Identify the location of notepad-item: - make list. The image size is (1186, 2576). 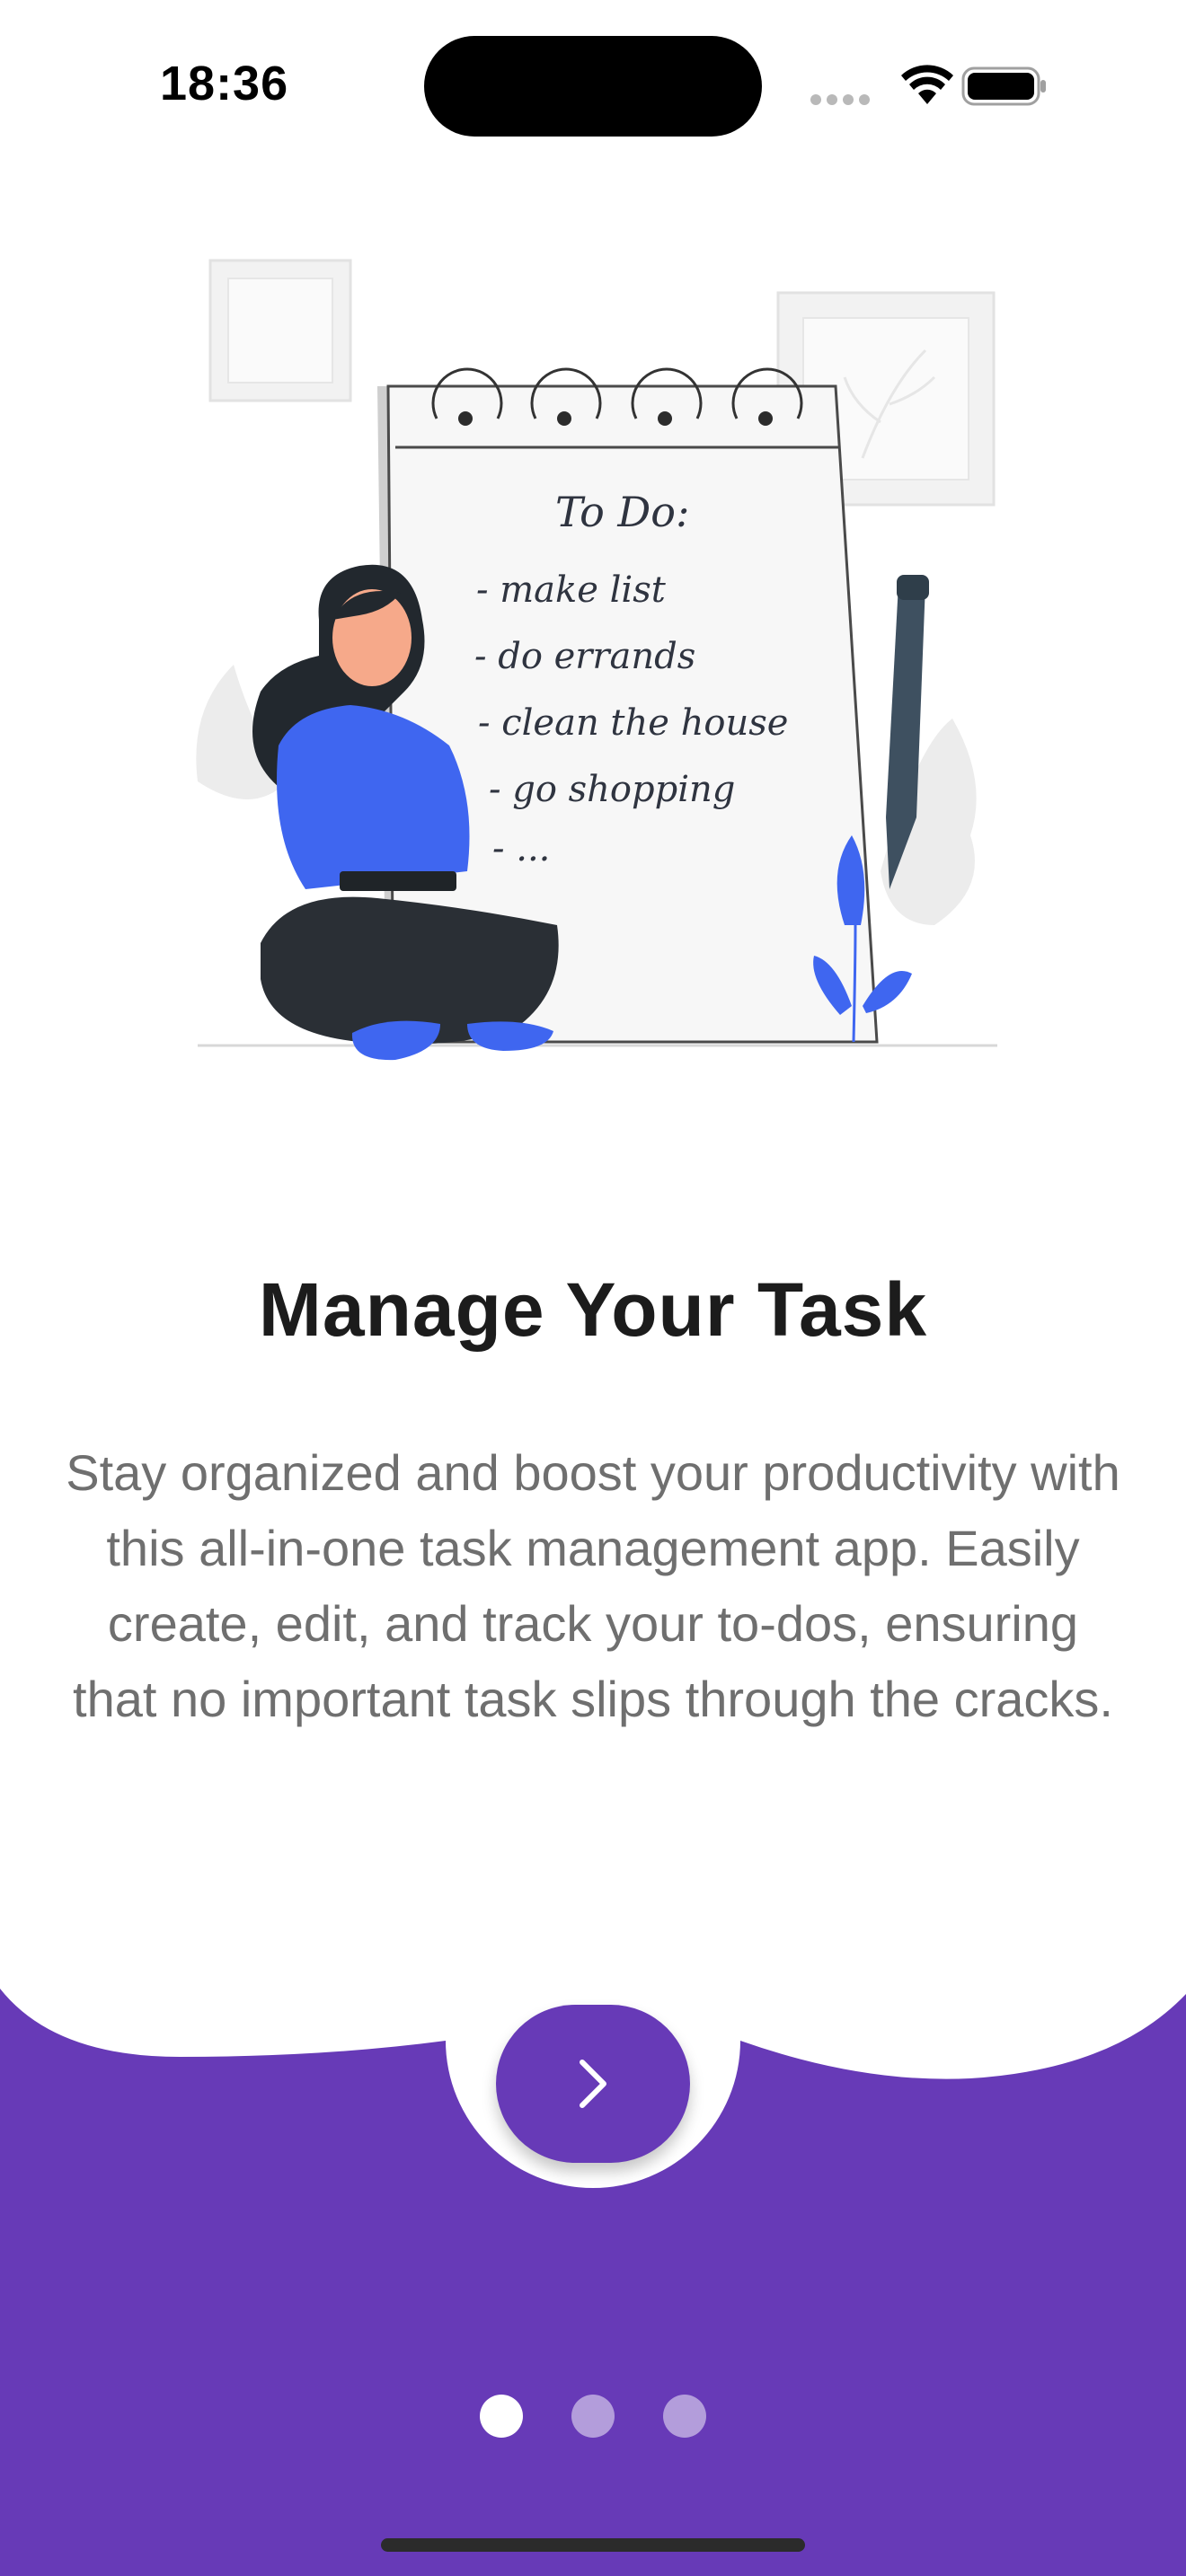
(571, 590).